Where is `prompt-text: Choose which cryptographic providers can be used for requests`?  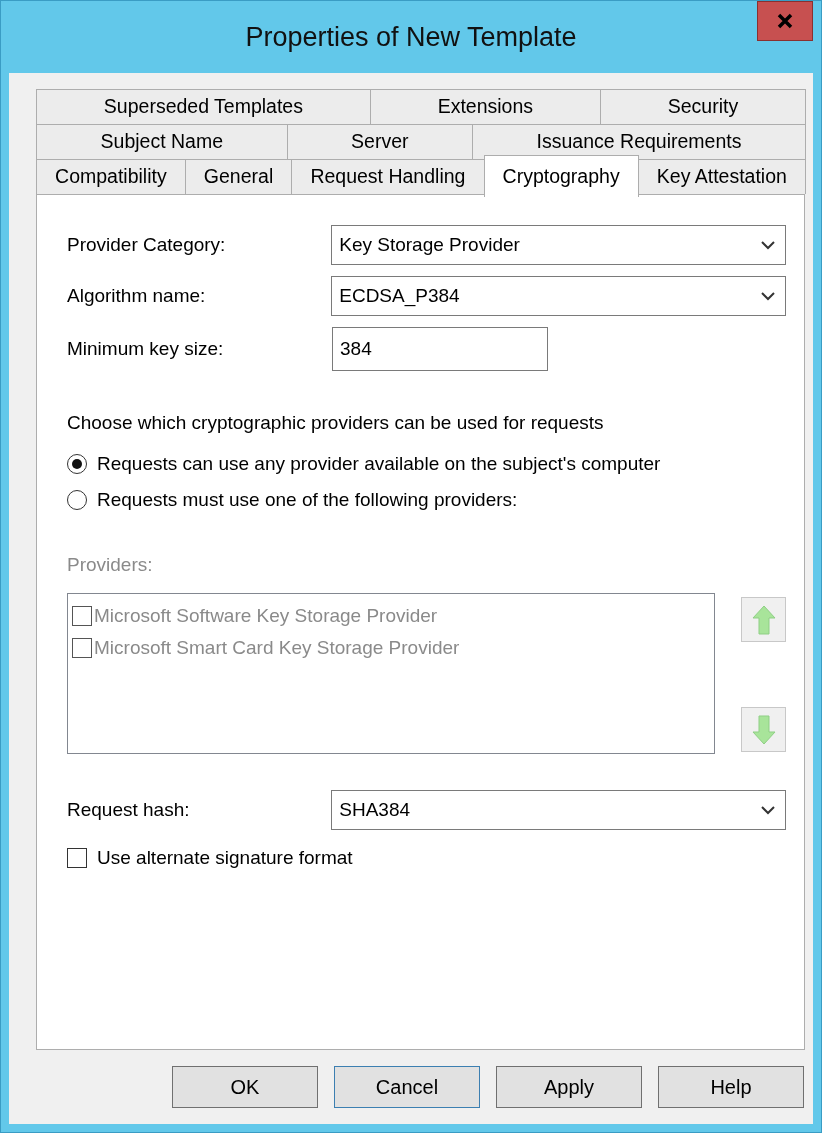
prompt-text: Choose which cryptographic providers can be used for requests is located at coordinates (336, 423).